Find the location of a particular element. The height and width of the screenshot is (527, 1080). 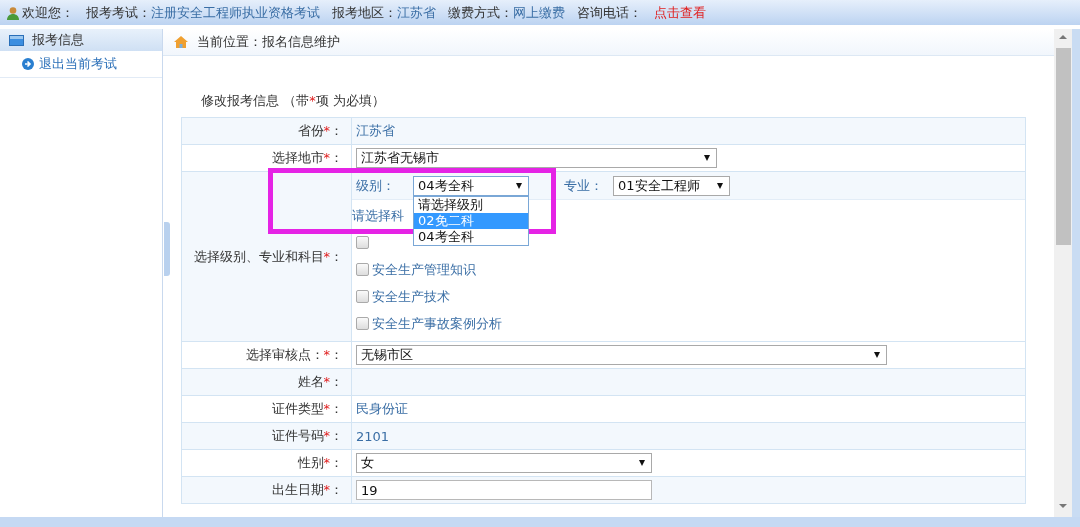

info-label: 报考地区： is located at coordinates (364, 12).